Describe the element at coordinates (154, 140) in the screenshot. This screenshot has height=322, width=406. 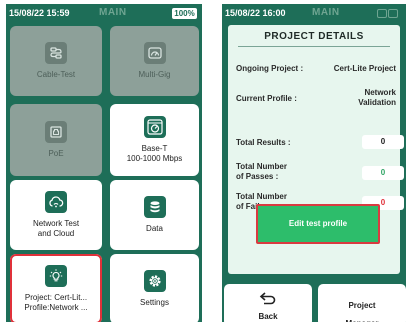
I see `base-t-tile: Base-T 100-1000 Mbps` at that location.